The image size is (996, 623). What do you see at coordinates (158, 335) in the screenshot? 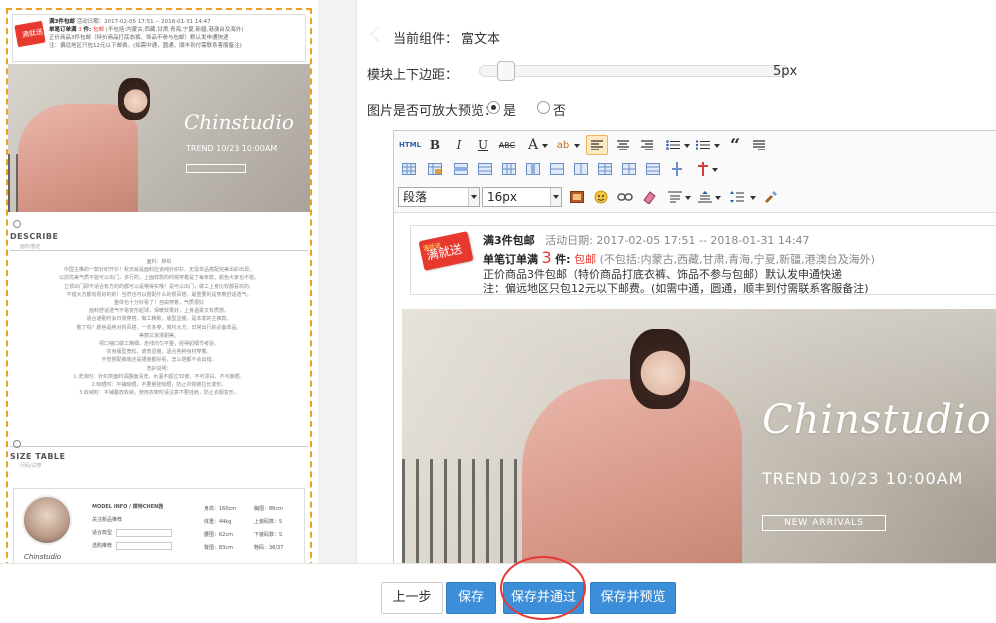
I see `describe-line: 美丽又浪漫甜美。` at bounding box center [158, 335].